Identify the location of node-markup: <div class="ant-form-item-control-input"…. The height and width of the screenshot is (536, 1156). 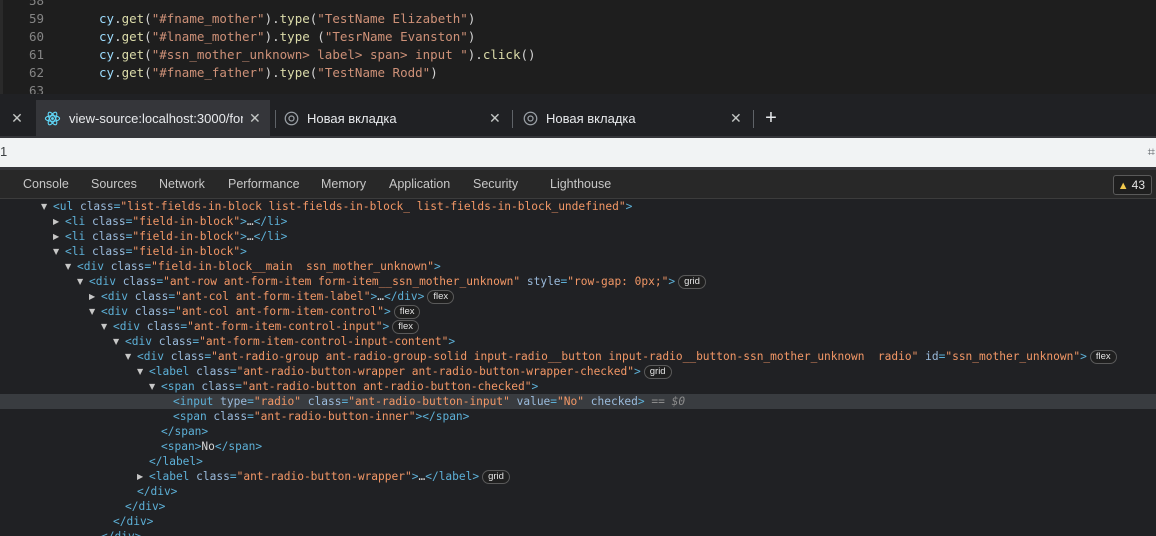
(266, 326).